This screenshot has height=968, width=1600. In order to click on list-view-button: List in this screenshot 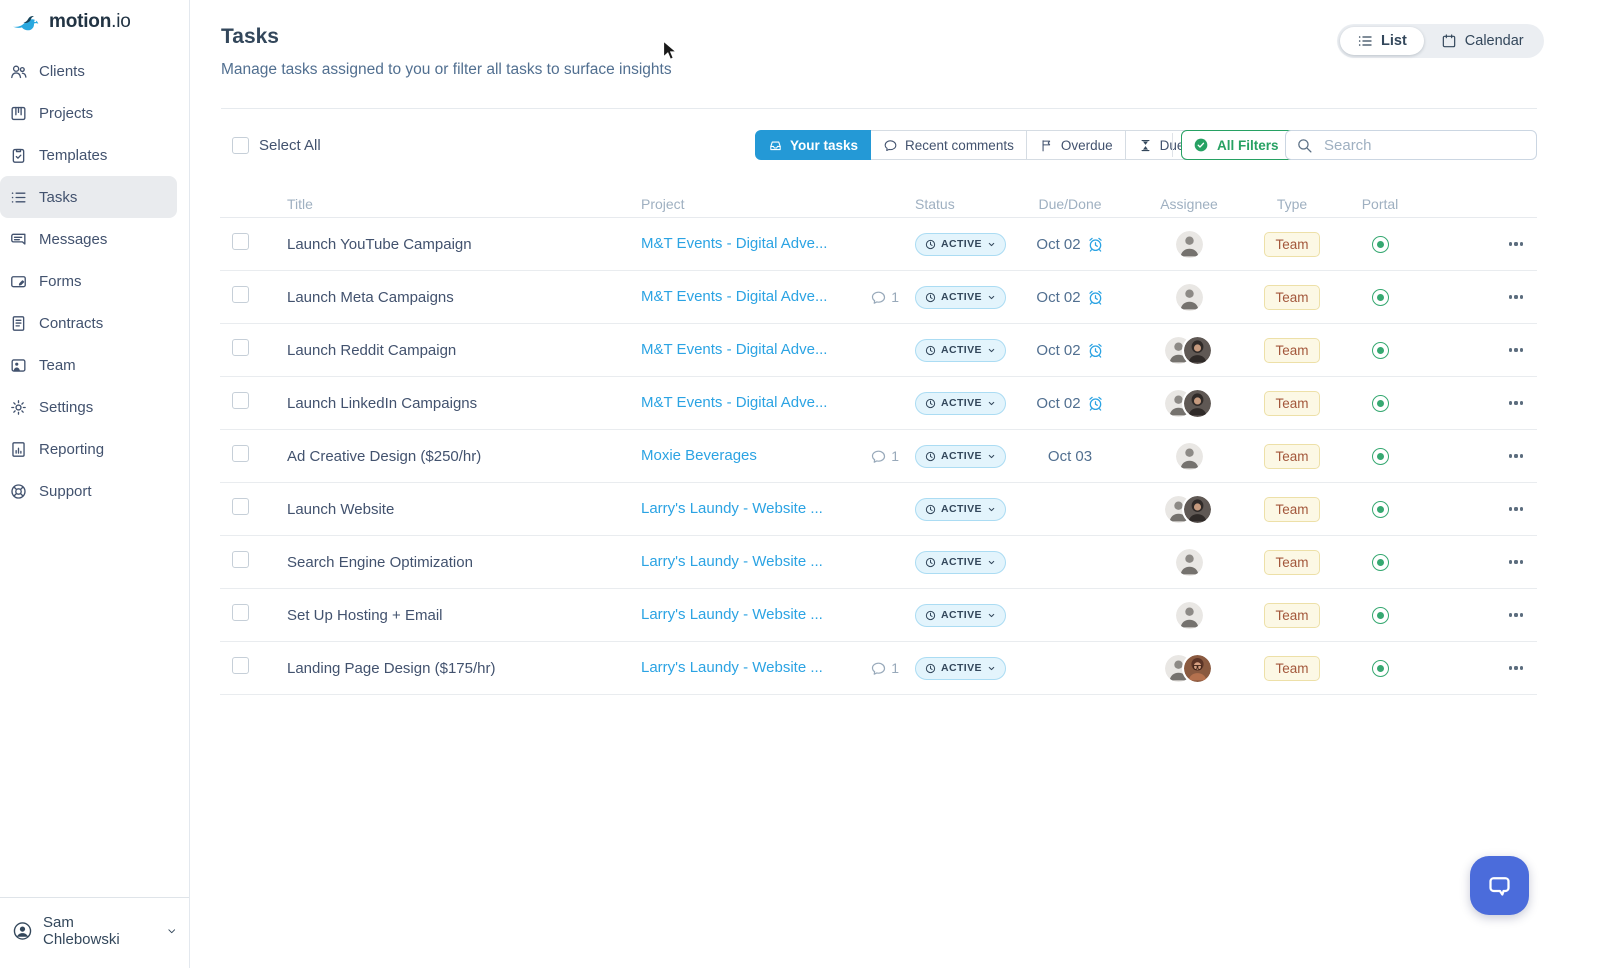, I will do `click(1382, 41)`.